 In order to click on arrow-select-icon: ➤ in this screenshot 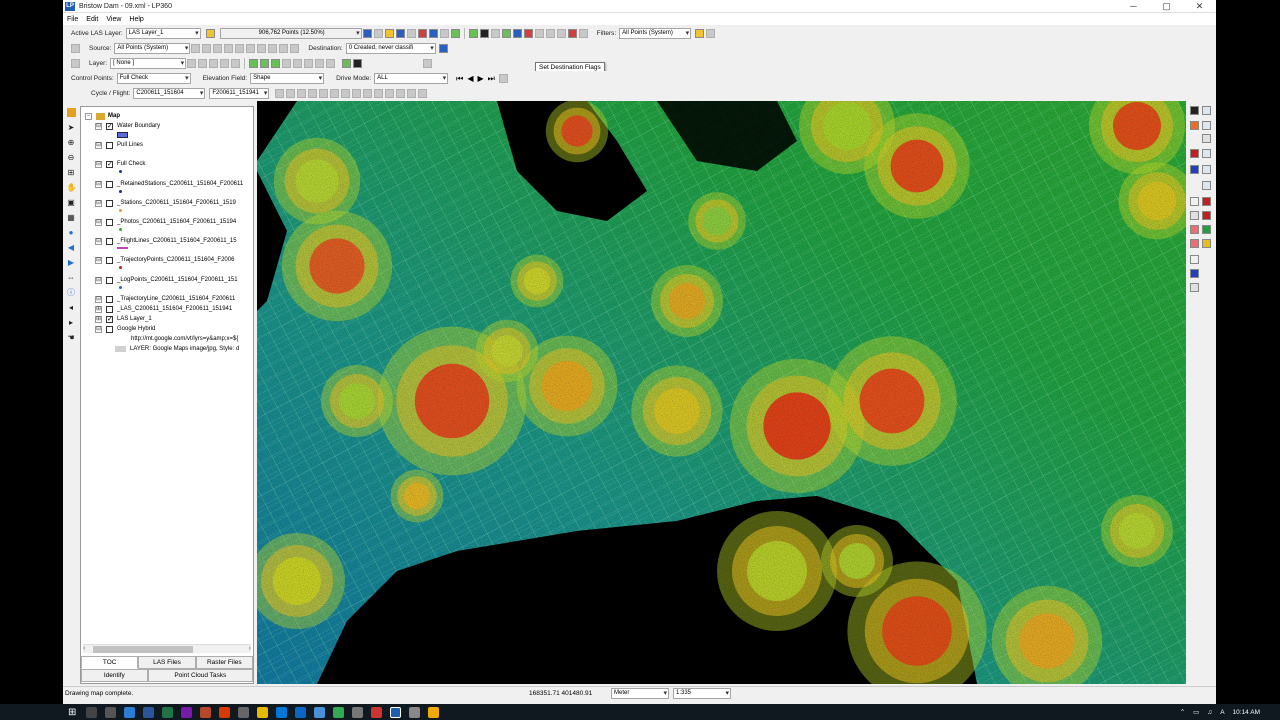, I will do `click(71, 127)`.